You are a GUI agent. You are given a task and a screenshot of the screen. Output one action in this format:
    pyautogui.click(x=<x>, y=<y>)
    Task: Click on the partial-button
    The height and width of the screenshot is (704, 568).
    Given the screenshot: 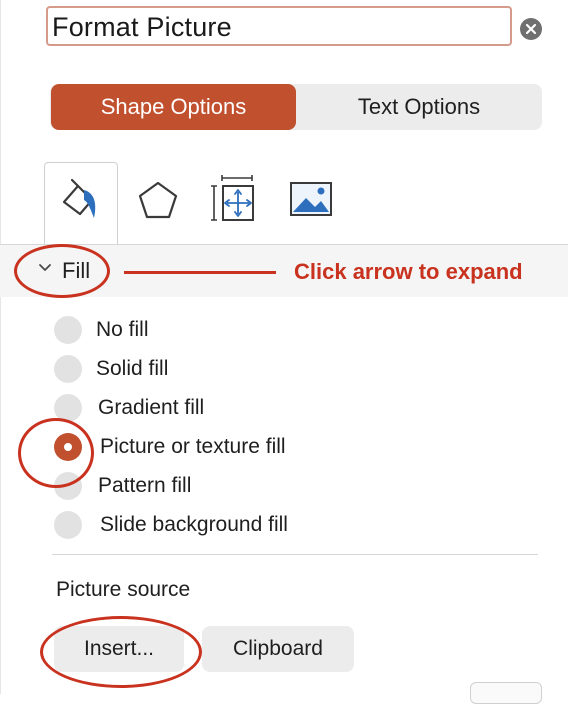 What is the action you would take?
    pyautogui.click(x=506, y=693)
    